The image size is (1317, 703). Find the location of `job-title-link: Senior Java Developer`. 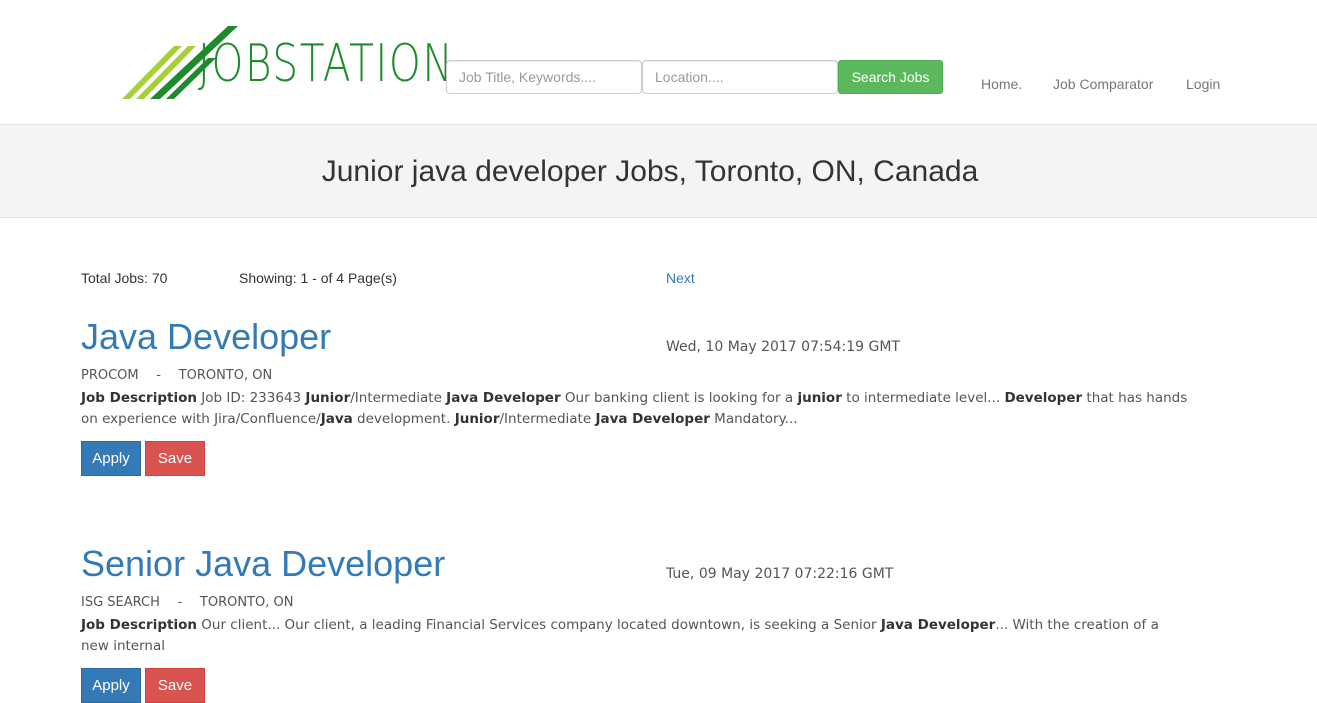

job-title-link: Senior Java Developer is located at coordinates (263, 564).